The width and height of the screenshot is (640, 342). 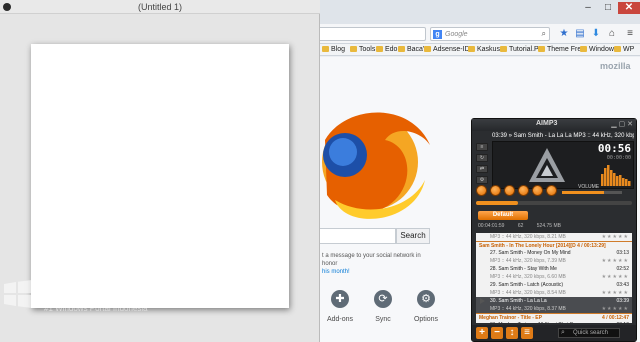 I want to click on sync-button: ⟳ Sync, so click(x=383, y=306).